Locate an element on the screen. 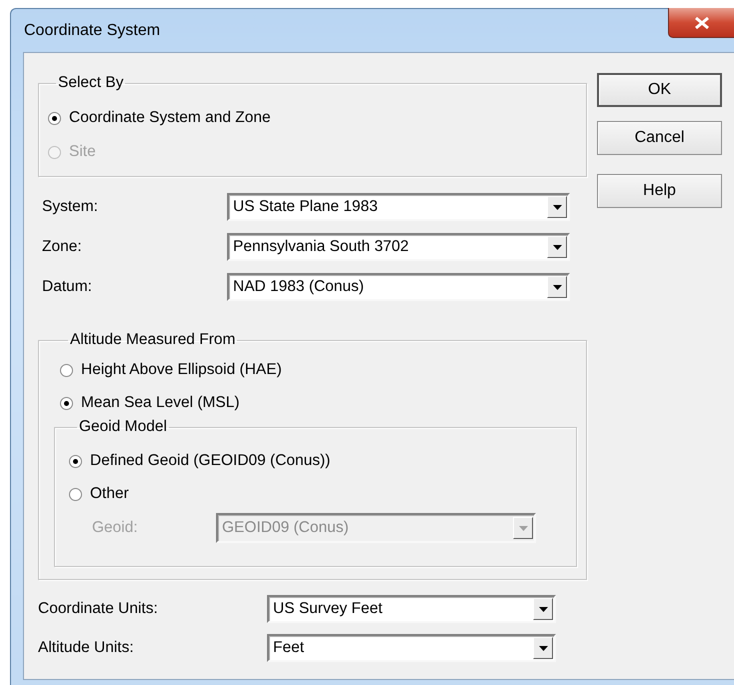  group-title: Select By is located at coordinates (90, 83).